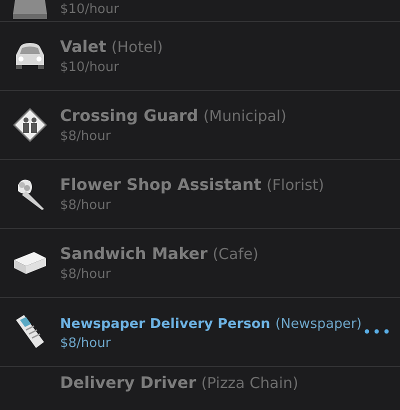  Describe the element at coordinates (318, 324) in the screenshot. I see `employer-label: (Newspaper)` at that location.